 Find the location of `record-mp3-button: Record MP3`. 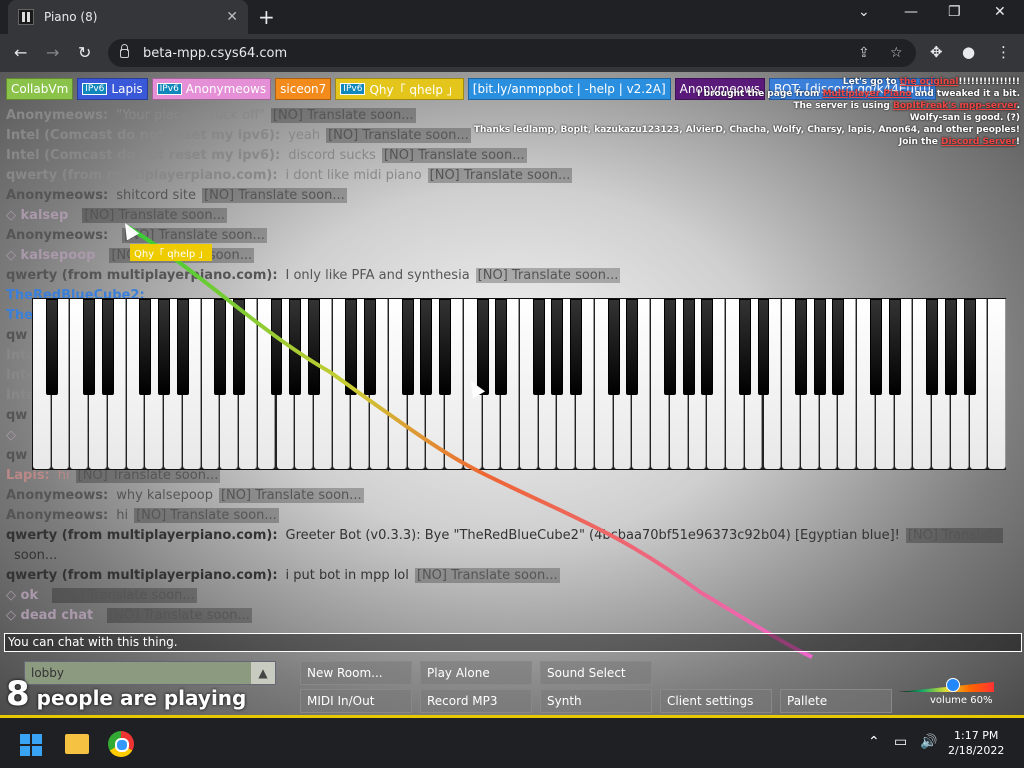

record-mp3-button: Record MP3 is located at coordinates (476, 701).